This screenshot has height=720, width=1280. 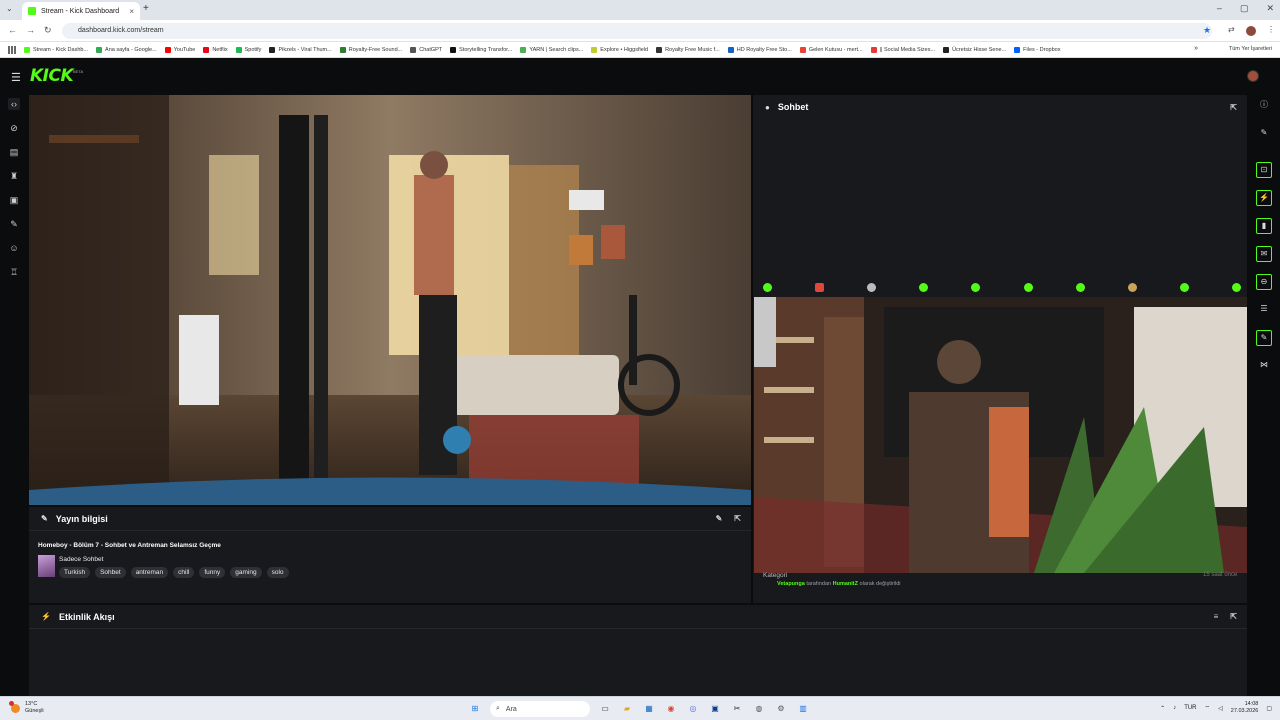 What do you see at coordinates (14, 200) in the screenshot?
I see `layout-nav-icon: ▣` at bounding box center [14, 200].